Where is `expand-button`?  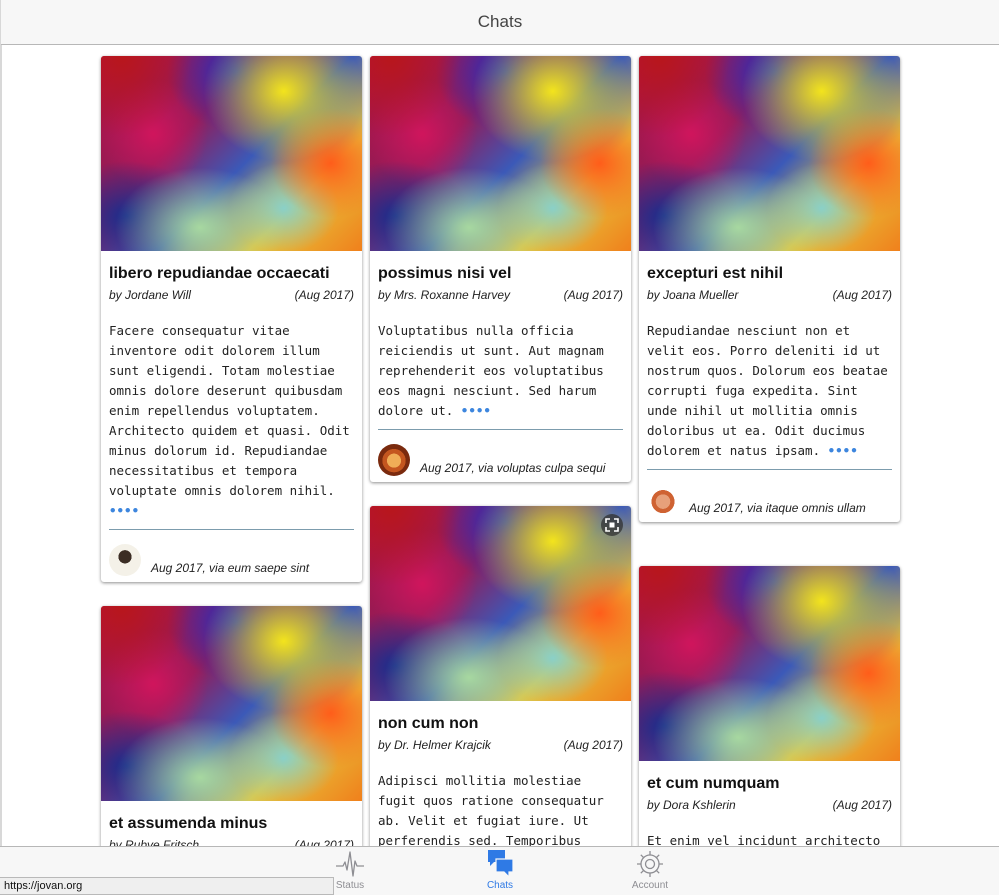 expand-button is located at coordinates (612, 525).